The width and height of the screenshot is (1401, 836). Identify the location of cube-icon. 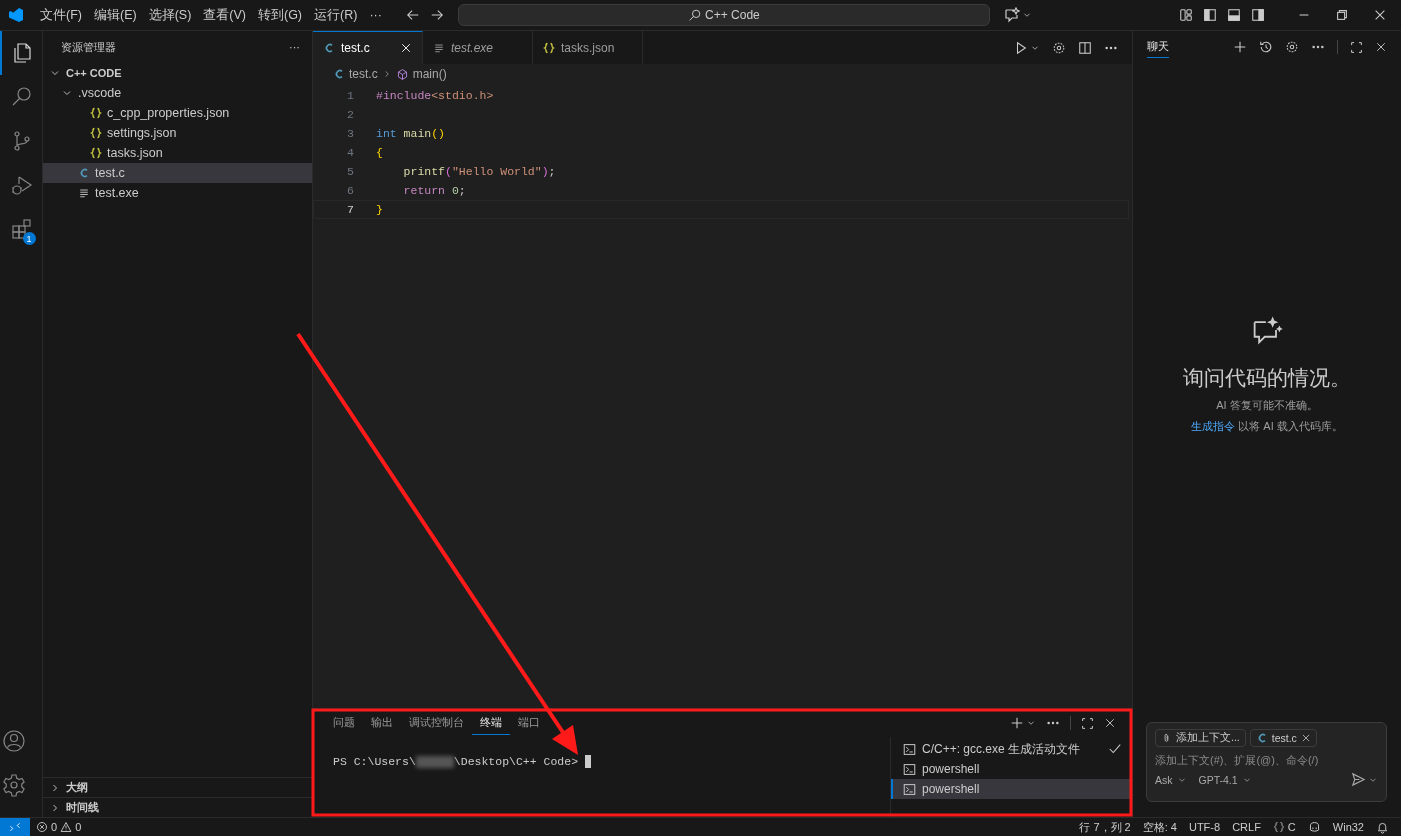
(402, 74).